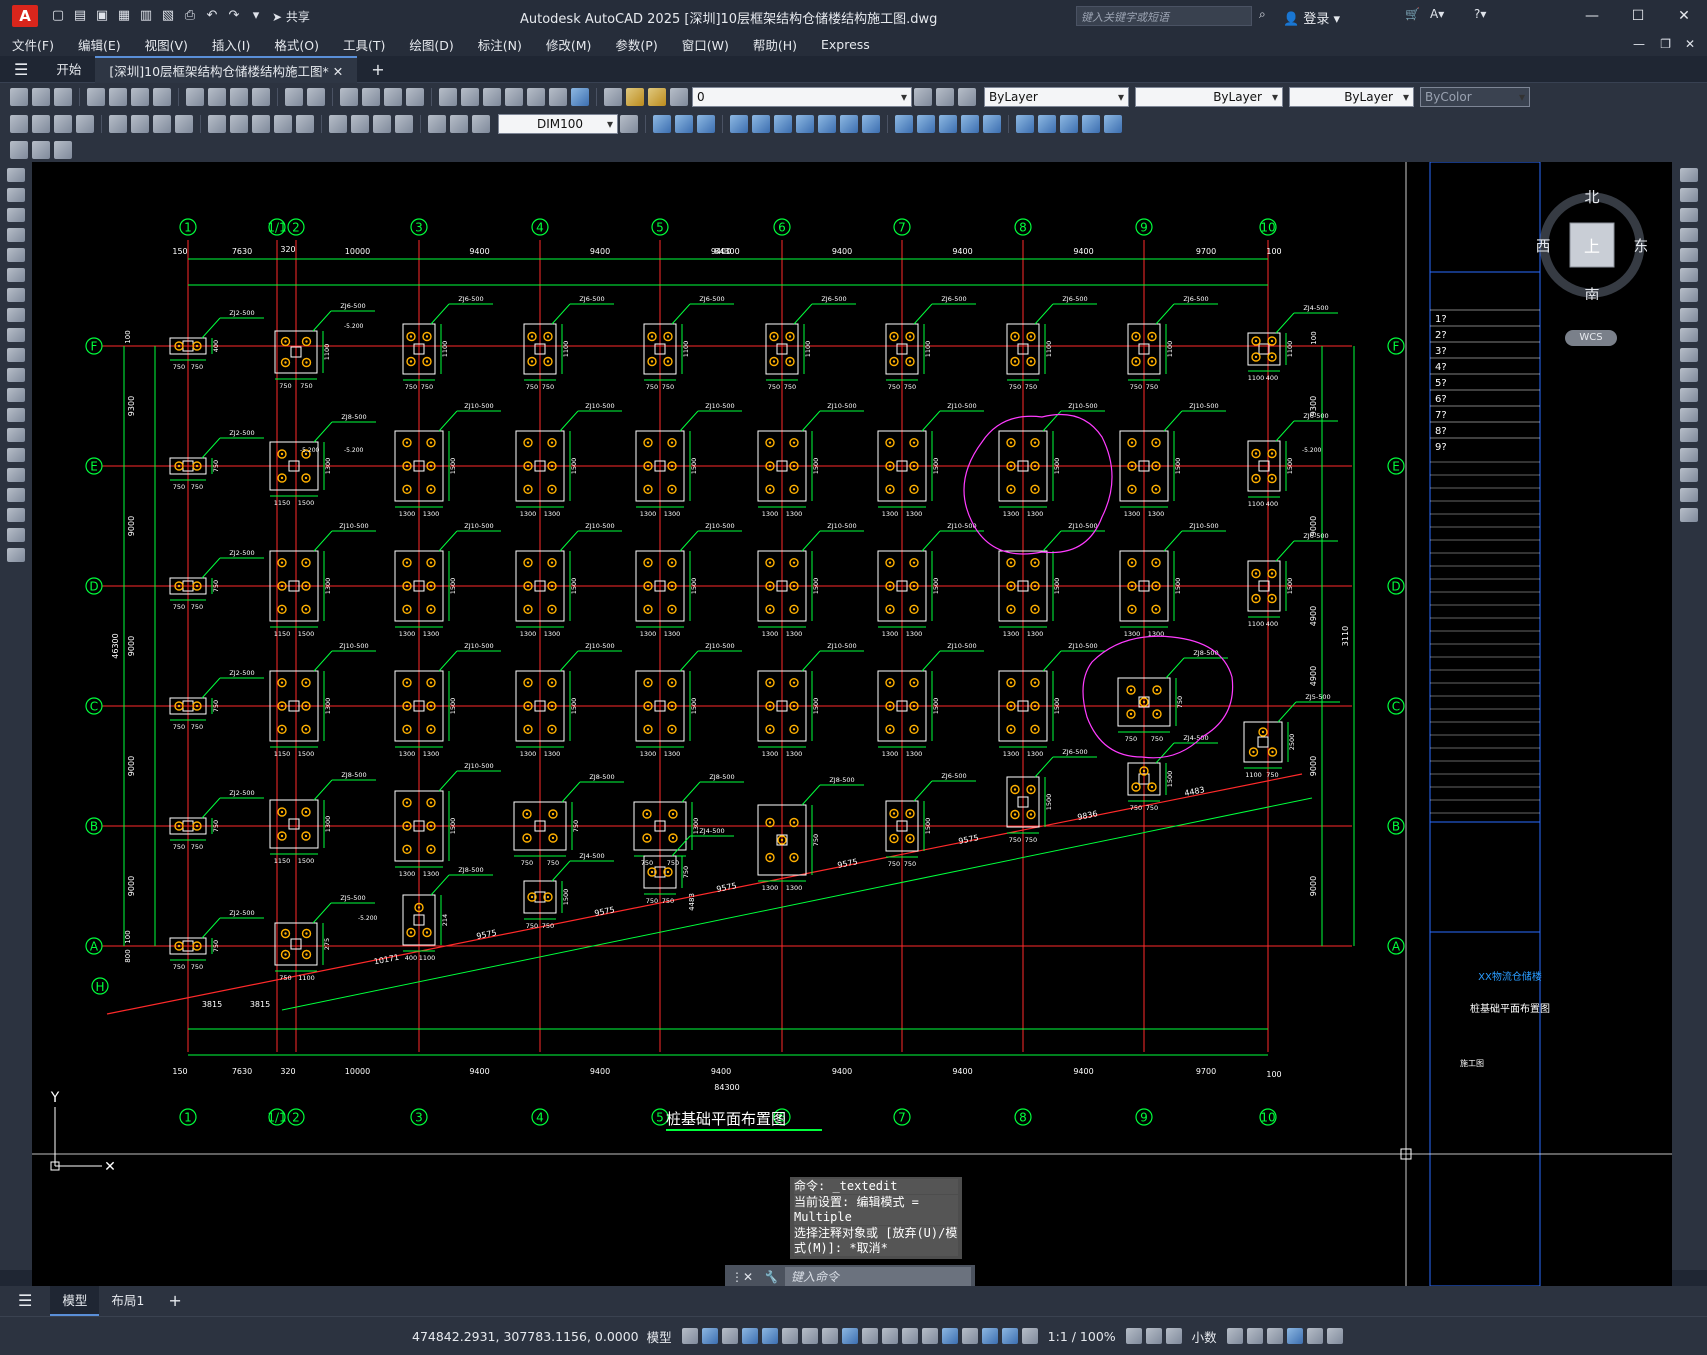 This screenshot has height=1355, width=1707. Describe the element at coordinates (929, 1336) in the screenshot. I see `3d-osnap-icon` at that location.